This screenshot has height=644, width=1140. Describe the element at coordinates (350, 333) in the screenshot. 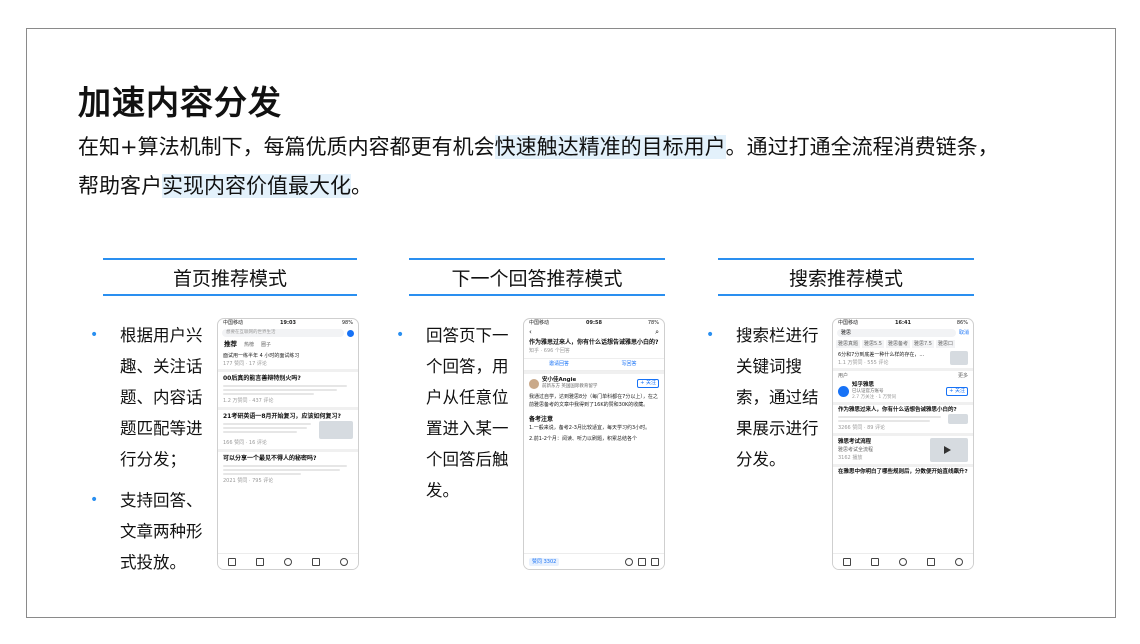

I see `add-icon` at that location.